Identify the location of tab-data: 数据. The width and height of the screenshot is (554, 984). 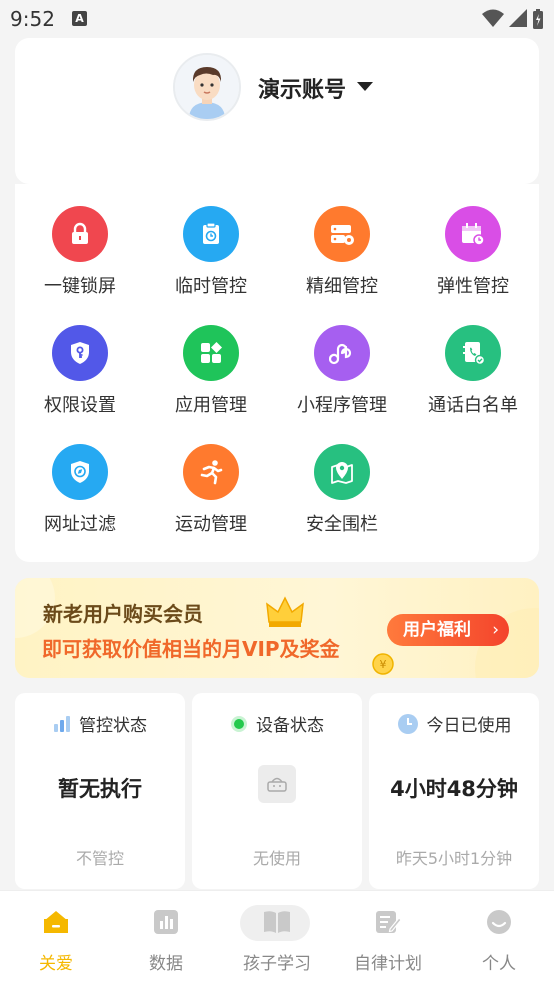
(166, 937).